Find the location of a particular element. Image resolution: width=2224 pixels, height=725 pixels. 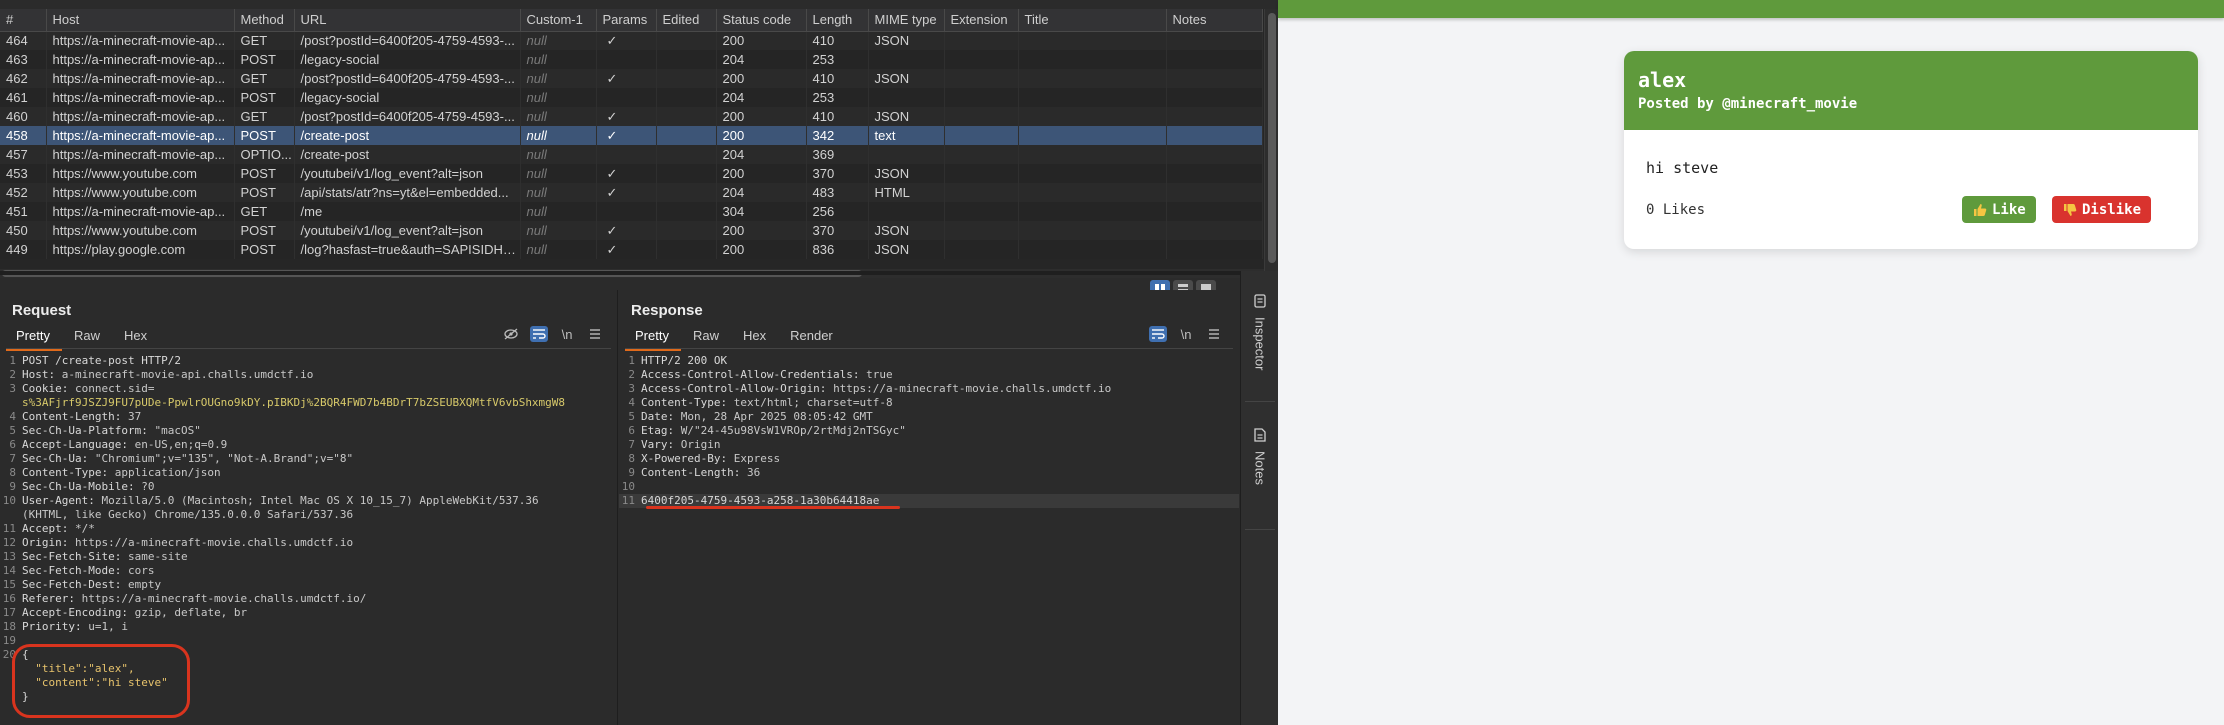

cell-method: GET is located at coordinates (264, 40).